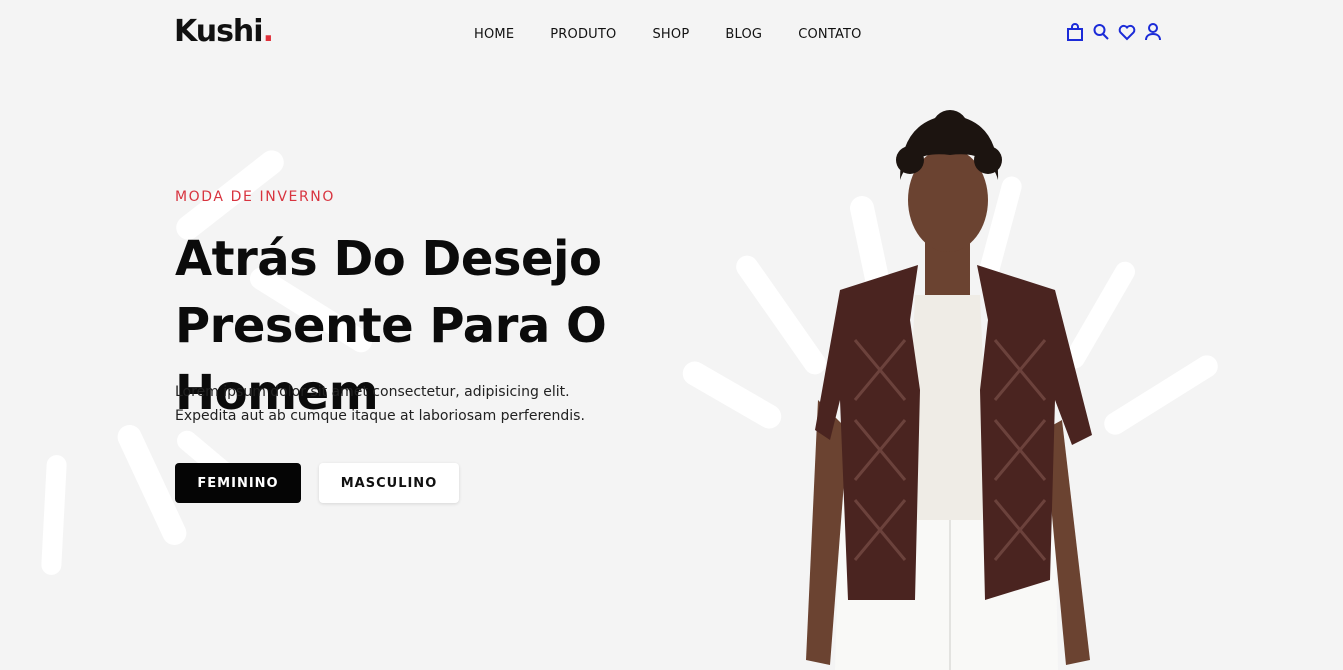 Image resolution: width=1343 pixels, height=670 pixels. I want to click on nav-shop: SHOP, so click(670, 34).